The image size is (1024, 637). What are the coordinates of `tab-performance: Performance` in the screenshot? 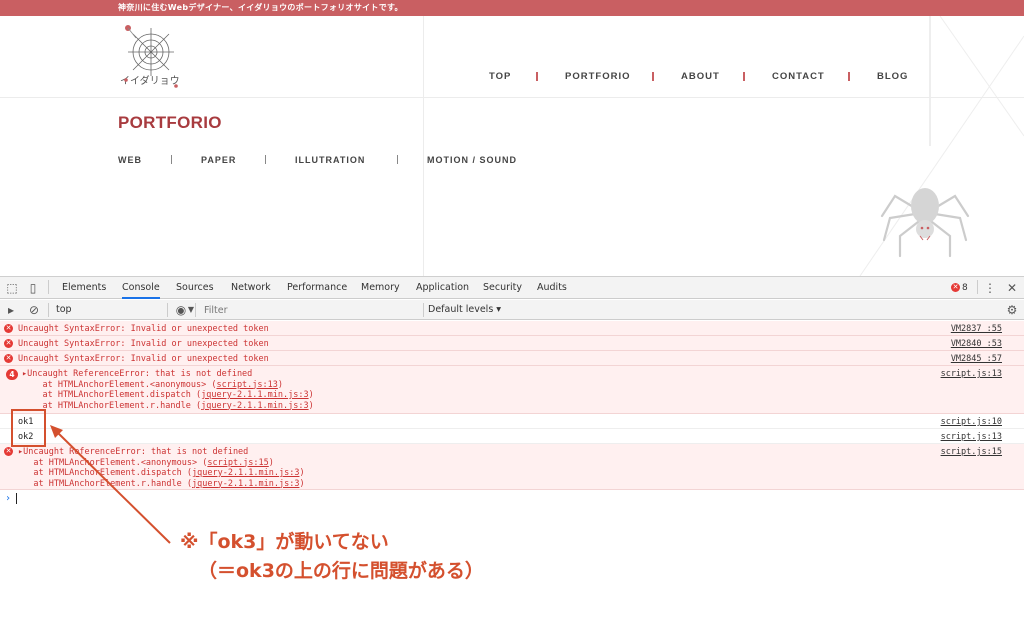 It's located at (317, 288).